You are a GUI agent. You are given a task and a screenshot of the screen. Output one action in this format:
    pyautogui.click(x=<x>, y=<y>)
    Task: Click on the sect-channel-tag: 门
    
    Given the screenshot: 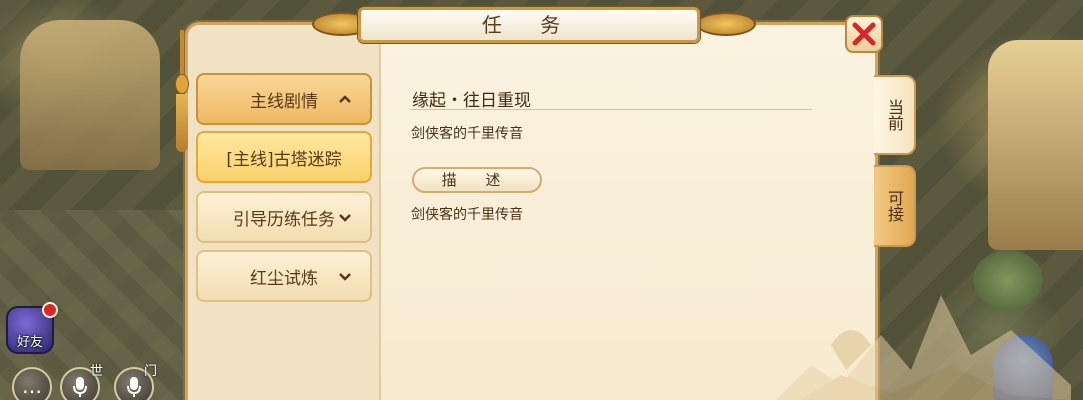 What is the action you would take?
    pyautogui.click(x=151, y=371)
    